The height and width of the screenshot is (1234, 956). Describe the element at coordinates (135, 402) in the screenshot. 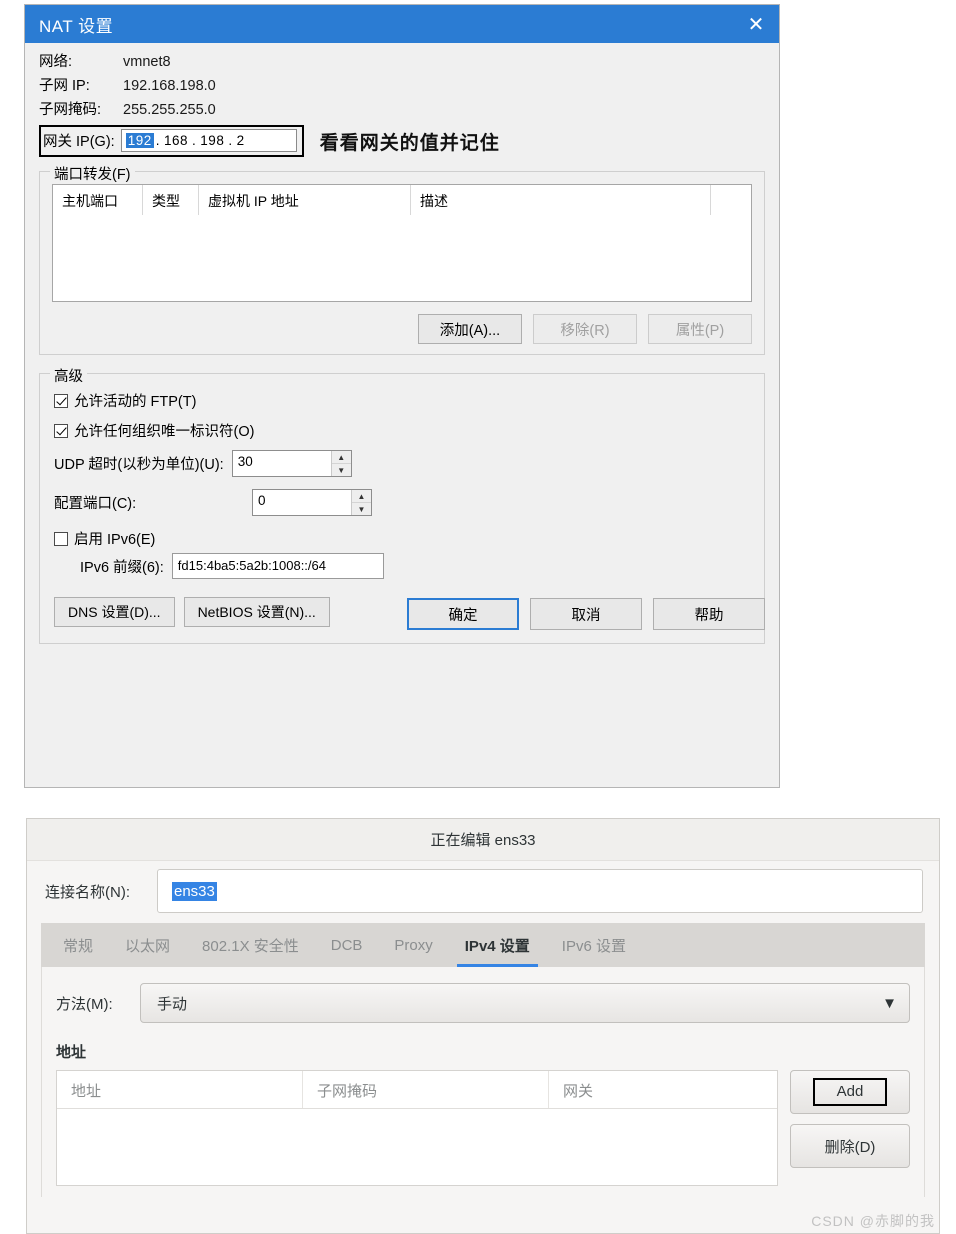

I see `allow-active-ftp-label: 允许活动的 FTP(T)` at that location.